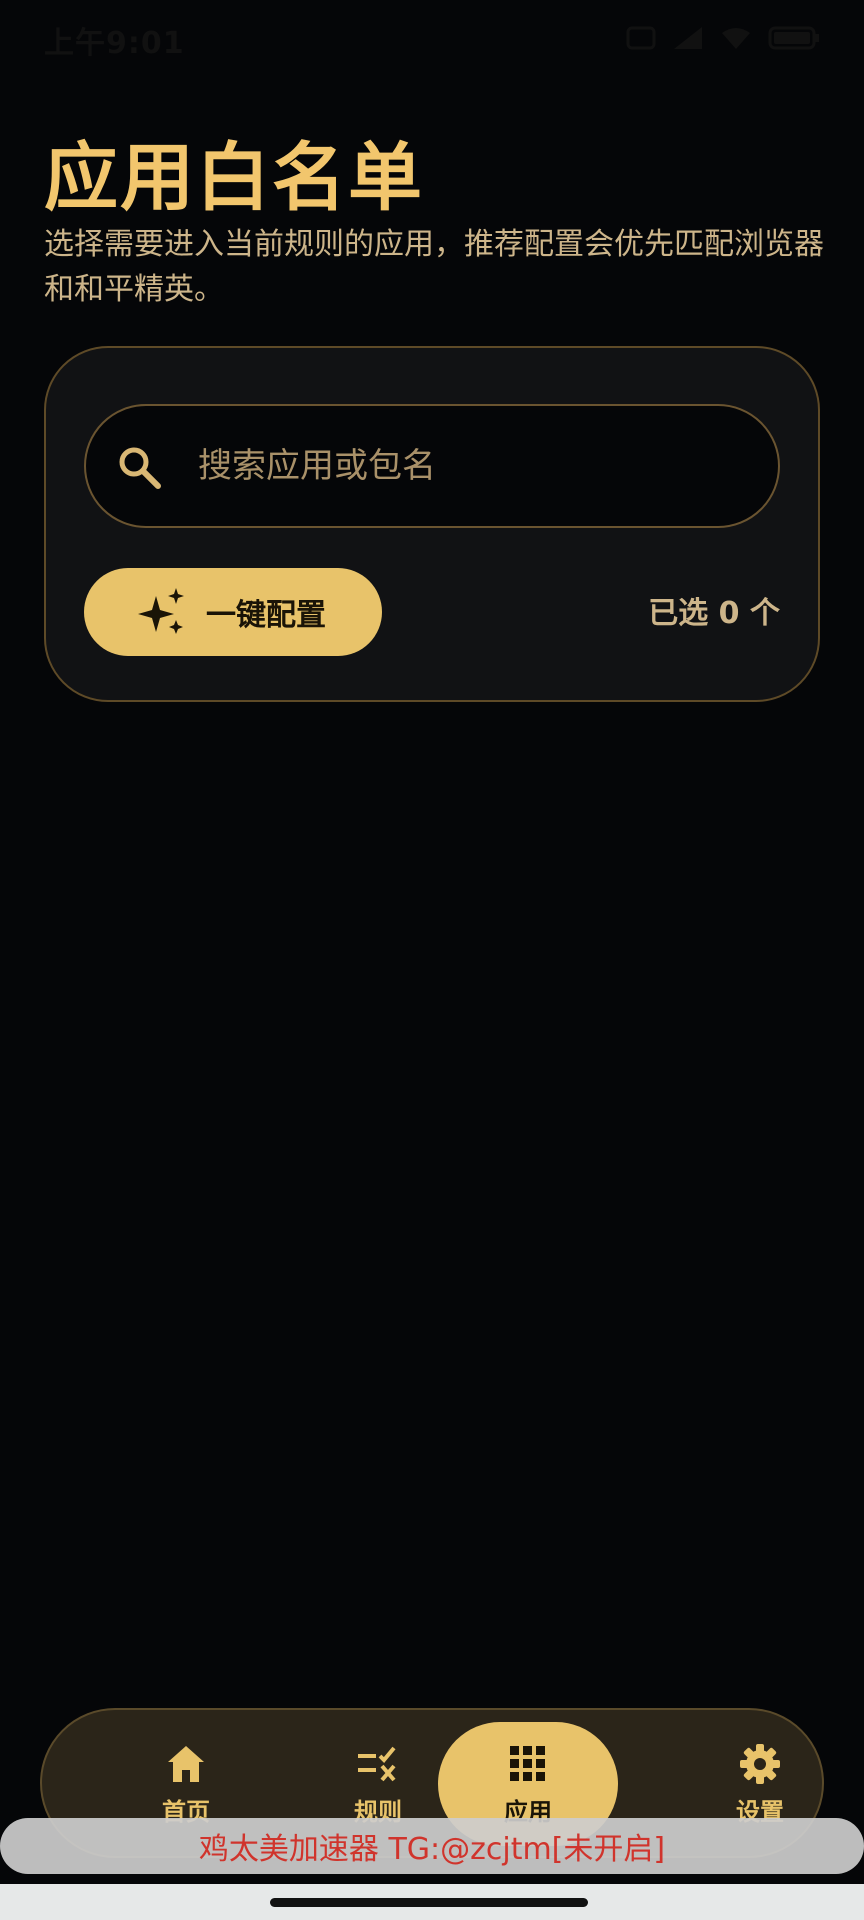 The image size is (864, 1920). I want to click on apps-grid-icon, so click(527, 1763).